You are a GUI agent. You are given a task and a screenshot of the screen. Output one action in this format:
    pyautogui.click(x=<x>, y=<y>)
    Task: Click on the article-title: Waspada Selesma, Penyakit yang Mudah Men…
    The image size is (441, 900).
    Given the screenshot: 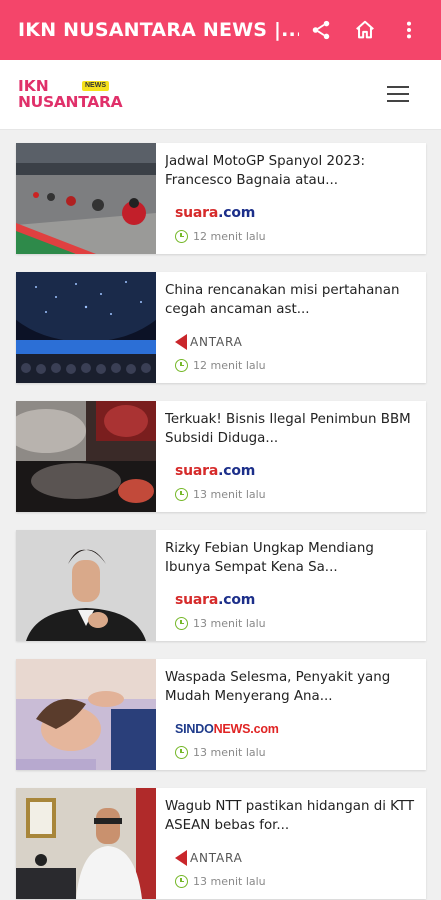 What is the action you would take?
    pyautogui.click(x=291, y=687)
    